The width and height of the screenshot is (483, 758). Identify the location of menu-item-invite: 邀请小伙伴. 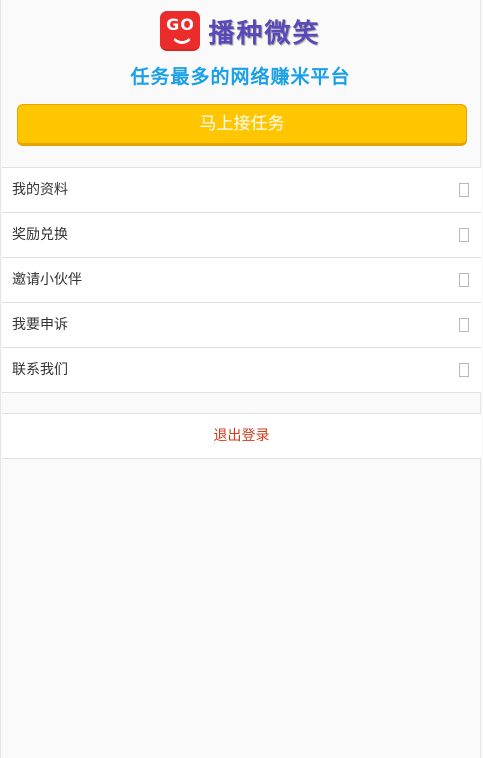
(241, 280).